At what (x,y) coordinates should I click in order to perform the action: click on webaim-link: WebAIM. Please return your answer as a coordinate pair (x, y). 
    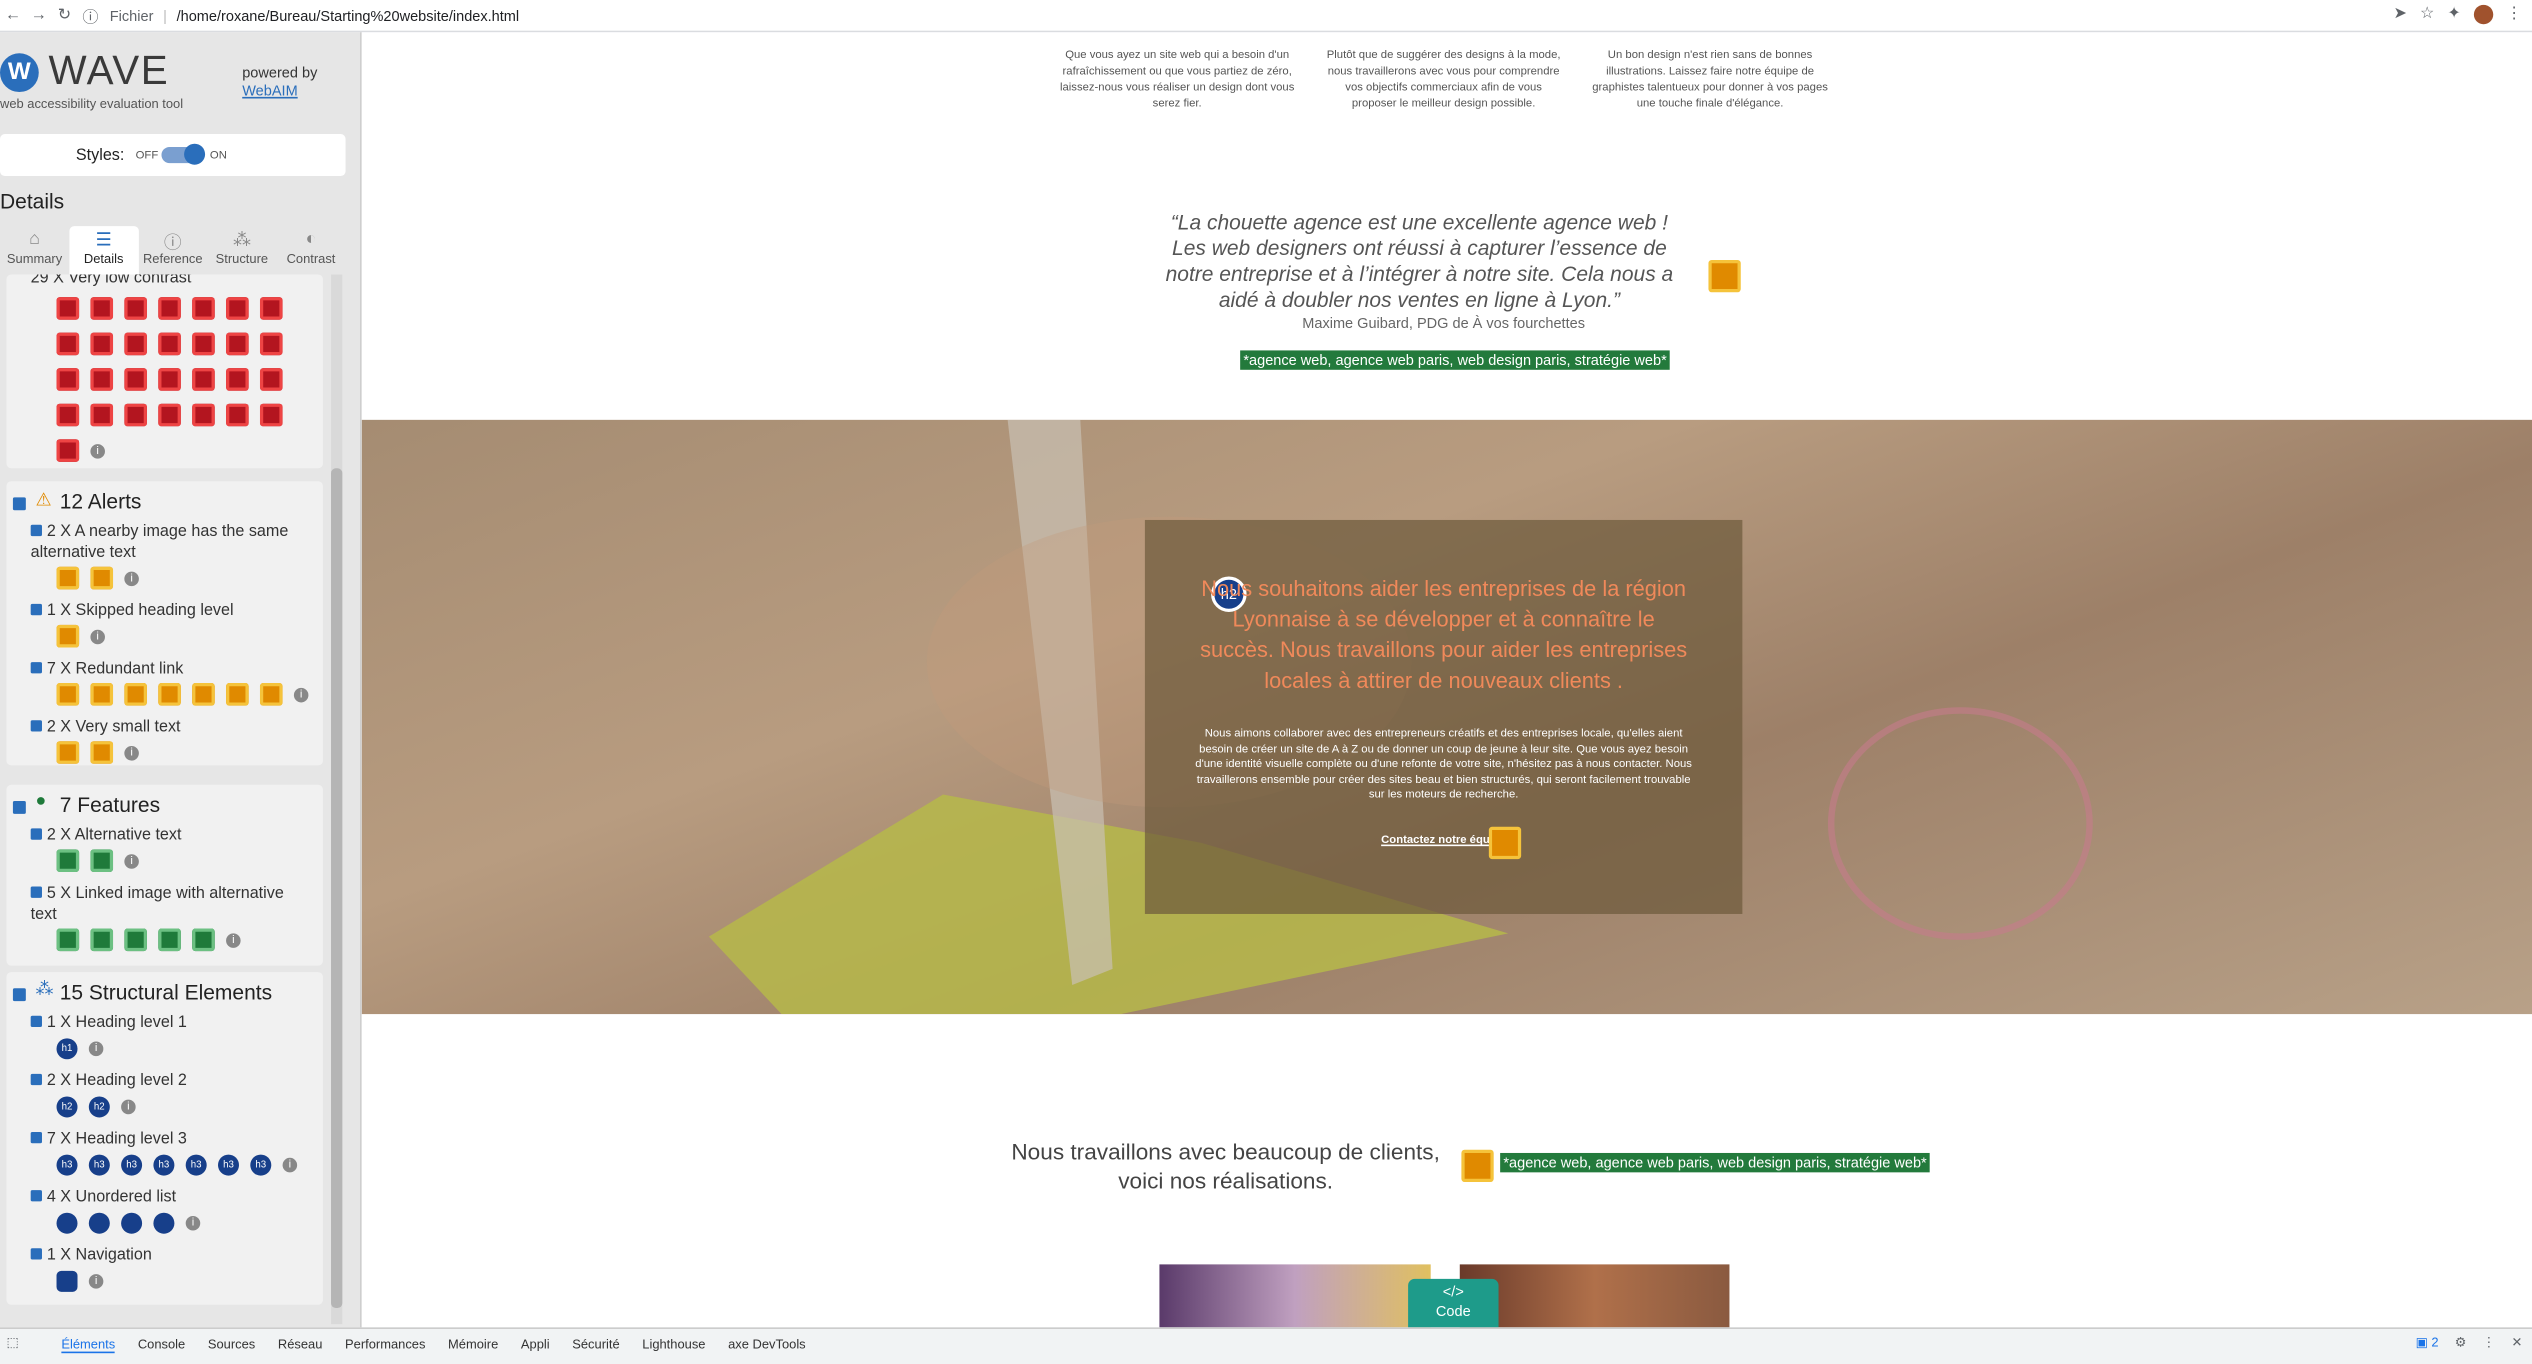
    Looking at the image, I should click on (269, 90).